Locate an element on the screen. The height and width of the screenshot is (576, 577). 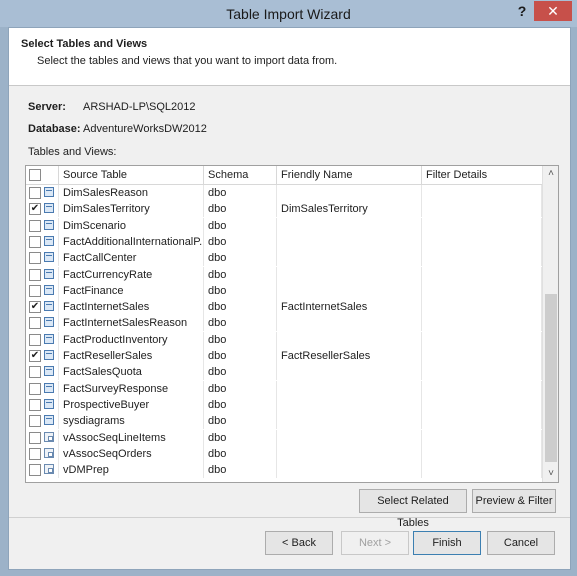
grid-scrollbar: ˄ ˅ is located at coordinates (550, 324).